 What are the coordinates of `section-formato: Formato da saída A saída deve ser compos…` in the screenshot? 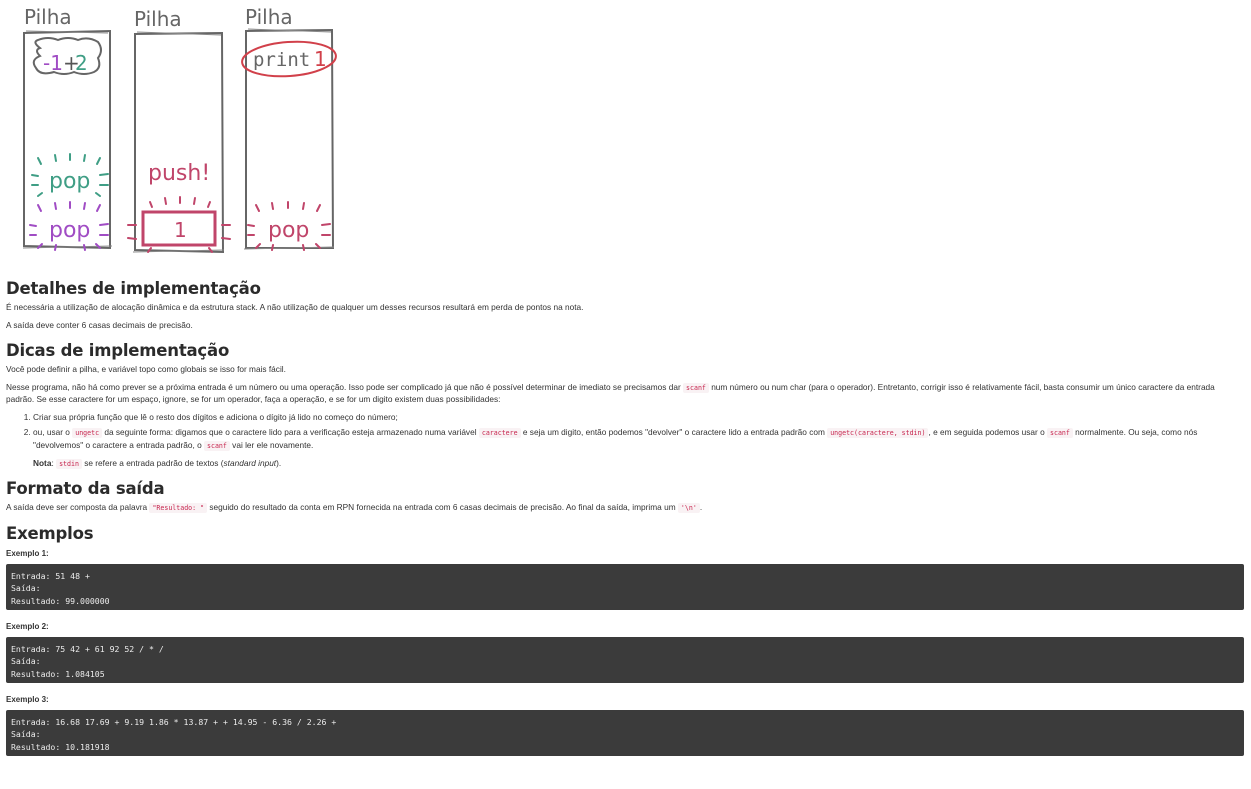 It's located at (625, 497).